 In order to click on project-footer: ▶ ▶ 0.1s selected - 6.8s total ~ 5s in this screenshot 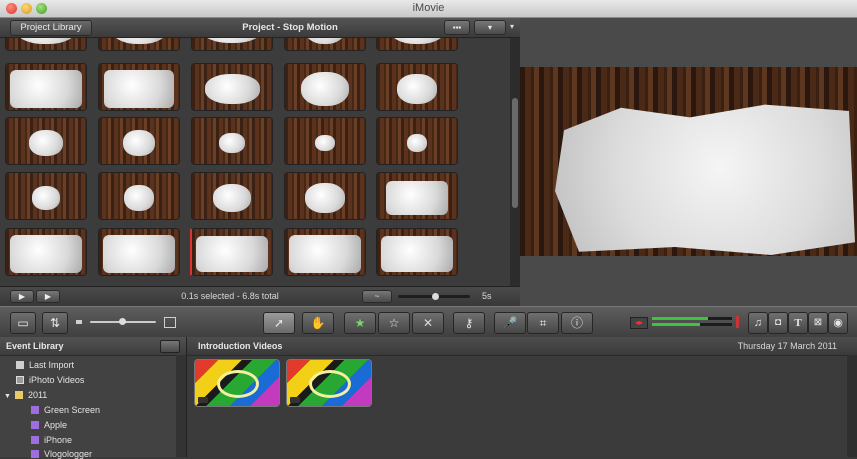, I will do `click(260, 296)`.